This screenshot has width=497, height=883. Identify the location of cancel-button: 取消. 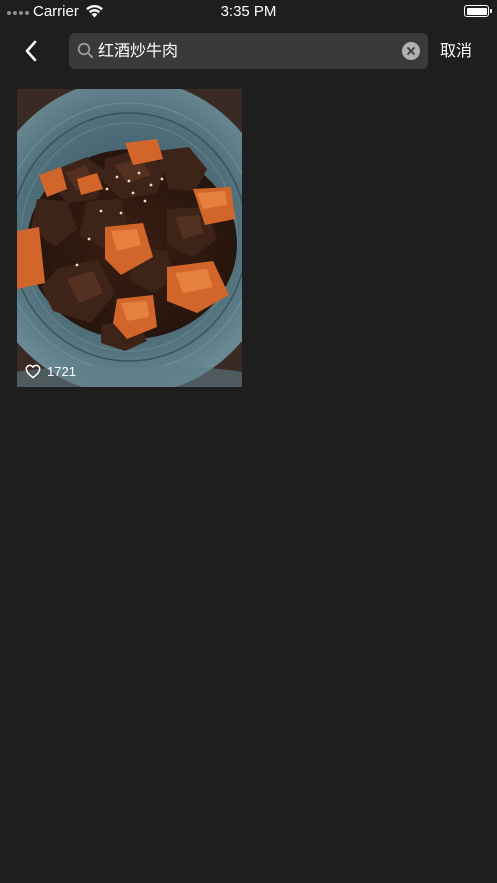
(456, 51).